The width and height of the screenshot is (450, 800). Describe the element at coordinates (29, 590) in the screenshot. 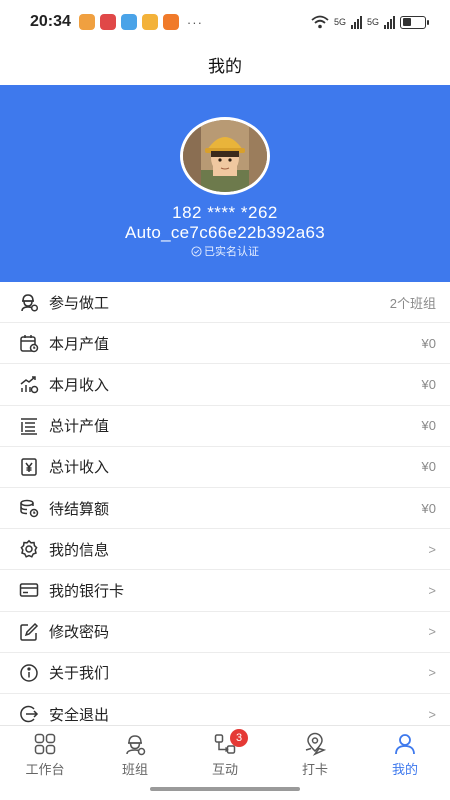

I see `bank-card-icon` at that location.